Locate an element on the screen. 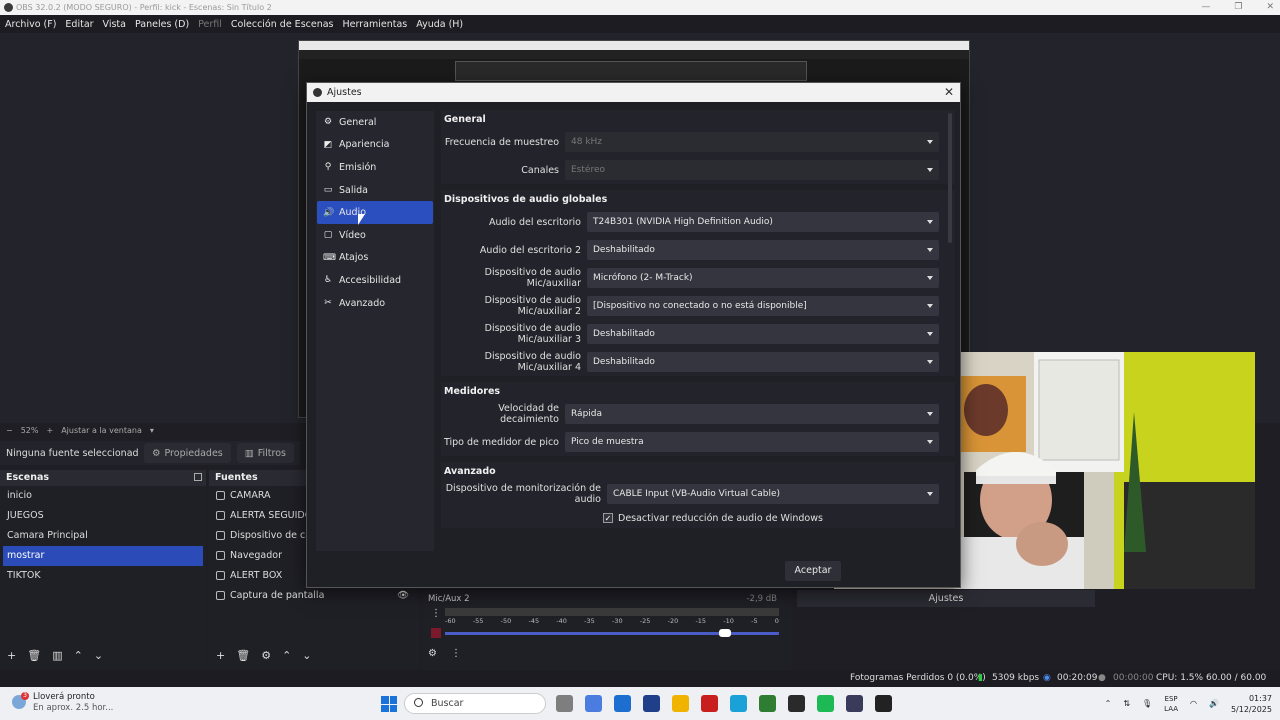 This screenshot has height=720, width=1280. volume-slider-handle is located at coordinates (725, 633).